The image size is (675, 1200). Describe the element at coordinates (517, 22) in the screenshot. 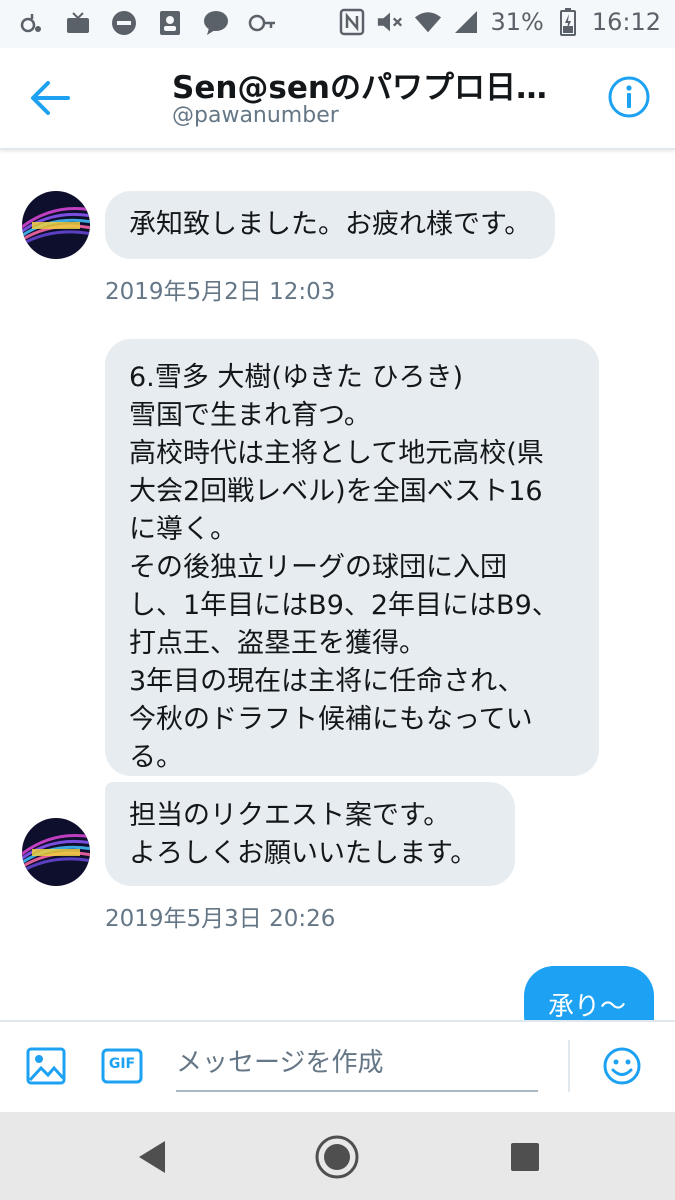

I see `battery-percent: 31%` at that location.